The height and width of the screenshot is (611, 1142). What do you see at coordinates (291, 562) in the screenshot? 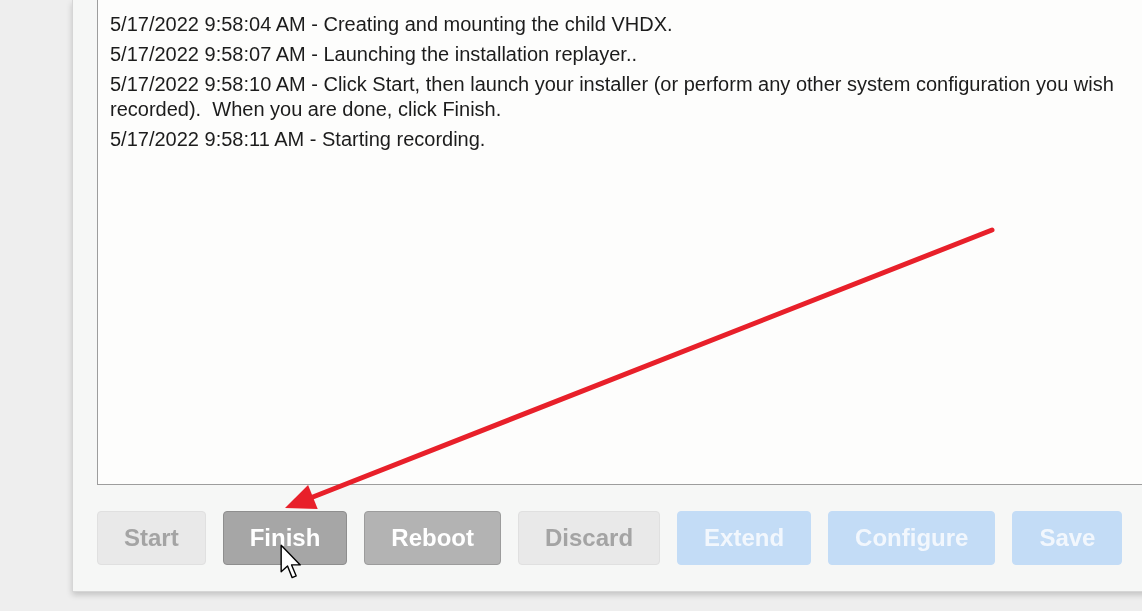
I see `cursor-icon` at bounding box center [291, 562].